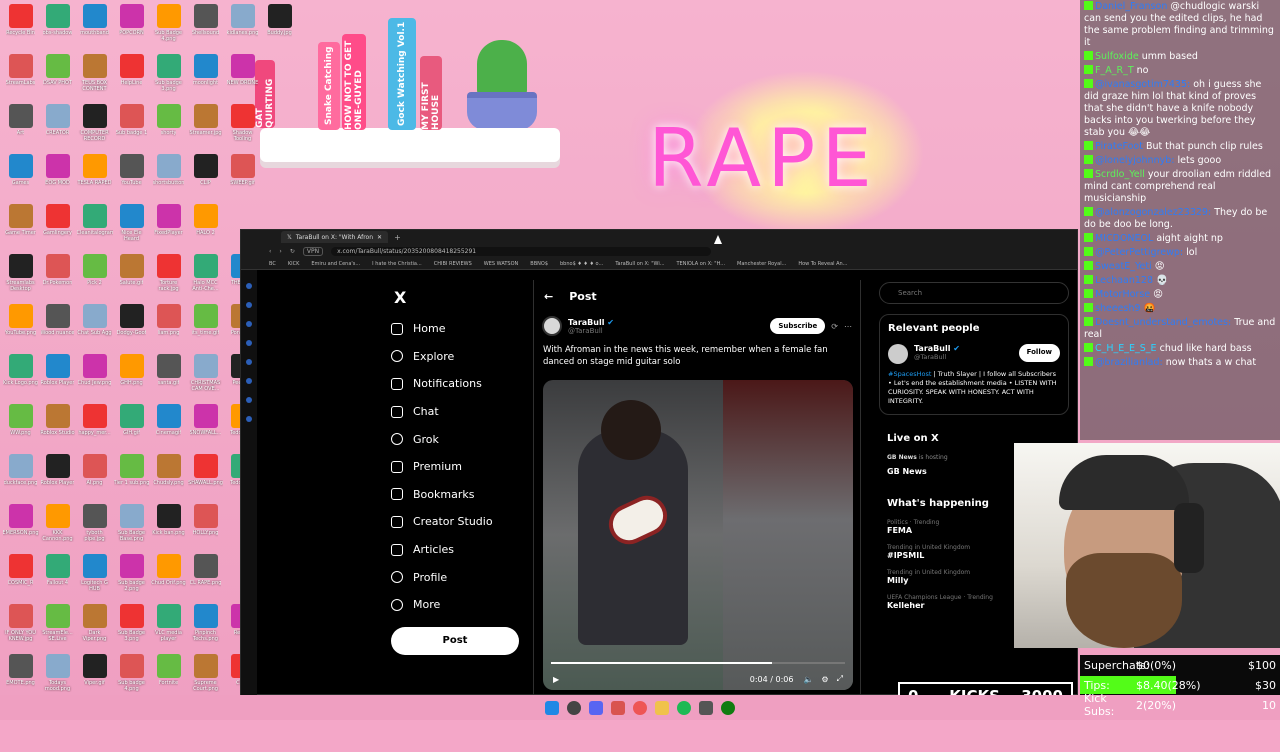  What do you see at coordinates (205, 477) in the screenshot?
I see `desktop-icon: SHAWALL.png` at bounding box center [205, 477].